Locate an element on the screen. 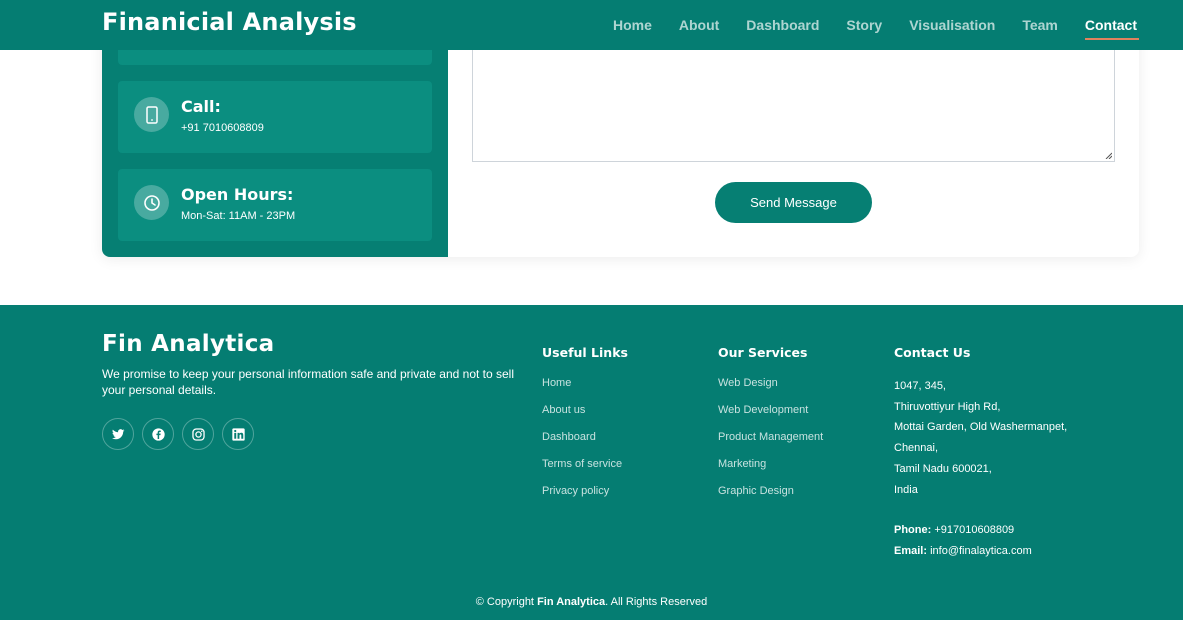 This screenshot has height=620, width=1183. nav-home: Home is located at coordinates (632, 25).